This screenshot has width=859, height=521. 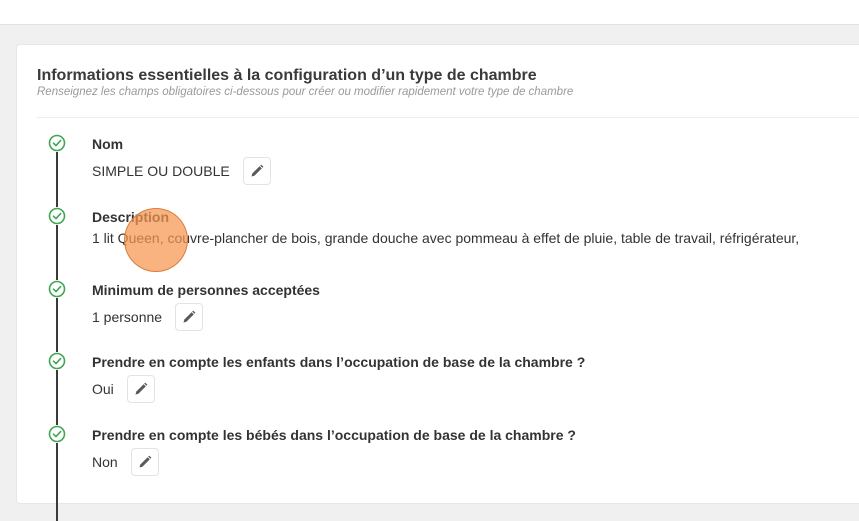 I want to click on step-value: Oui, so click(x=103, y=389).